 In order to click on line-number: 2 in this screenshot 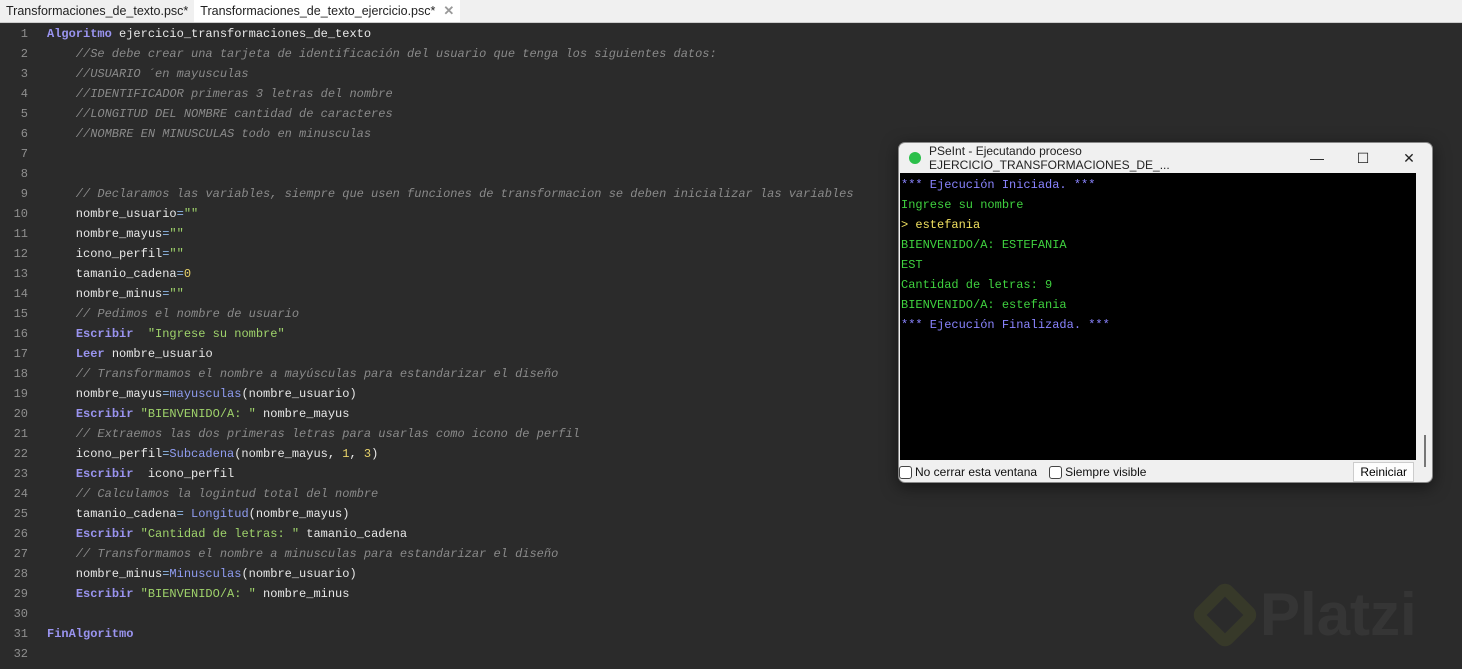, I will do `click(24, 54)`.